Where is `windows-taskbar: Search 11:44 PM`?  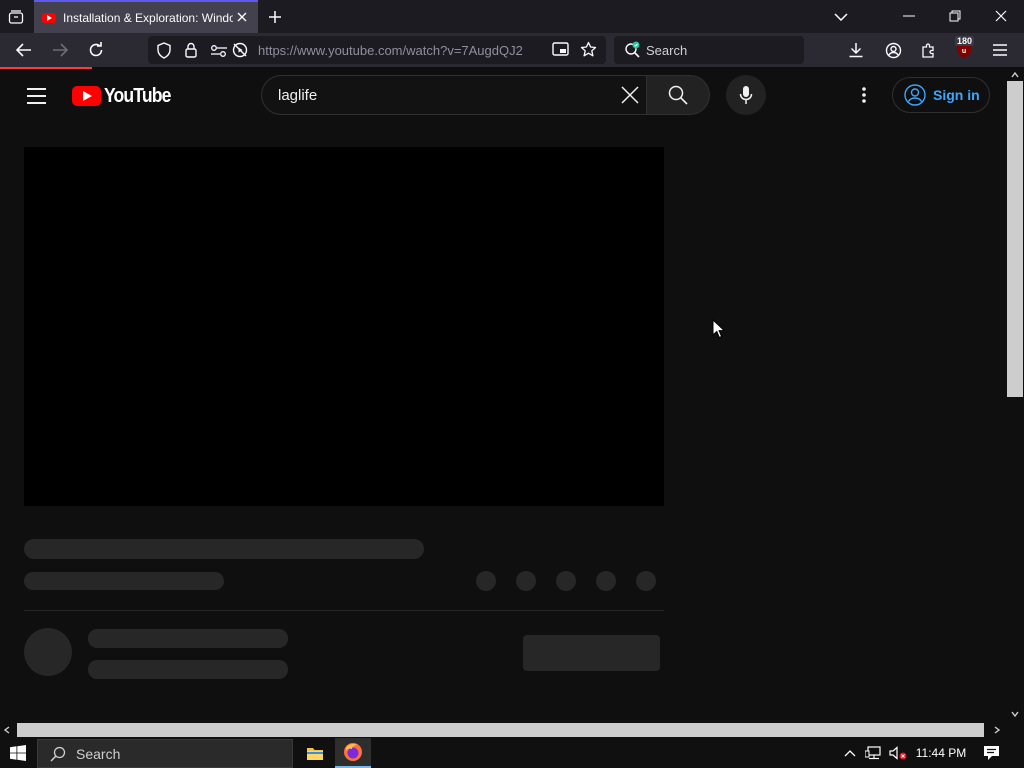
windows-taskbar: Search 11:44 PM is located at coordinates (512, 753).